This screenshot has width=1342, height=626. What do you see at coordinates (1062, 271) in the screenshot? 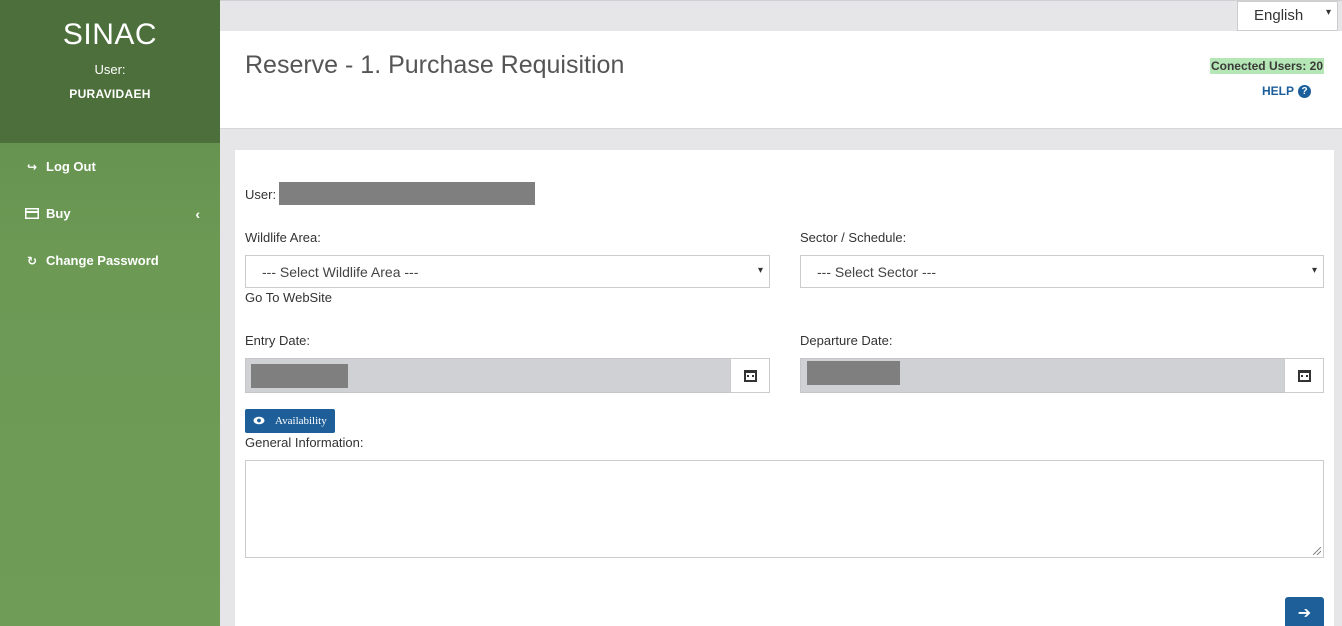
I see `sector-select: --- Select Sector --- ▾` at bounding box center [1062, 271].